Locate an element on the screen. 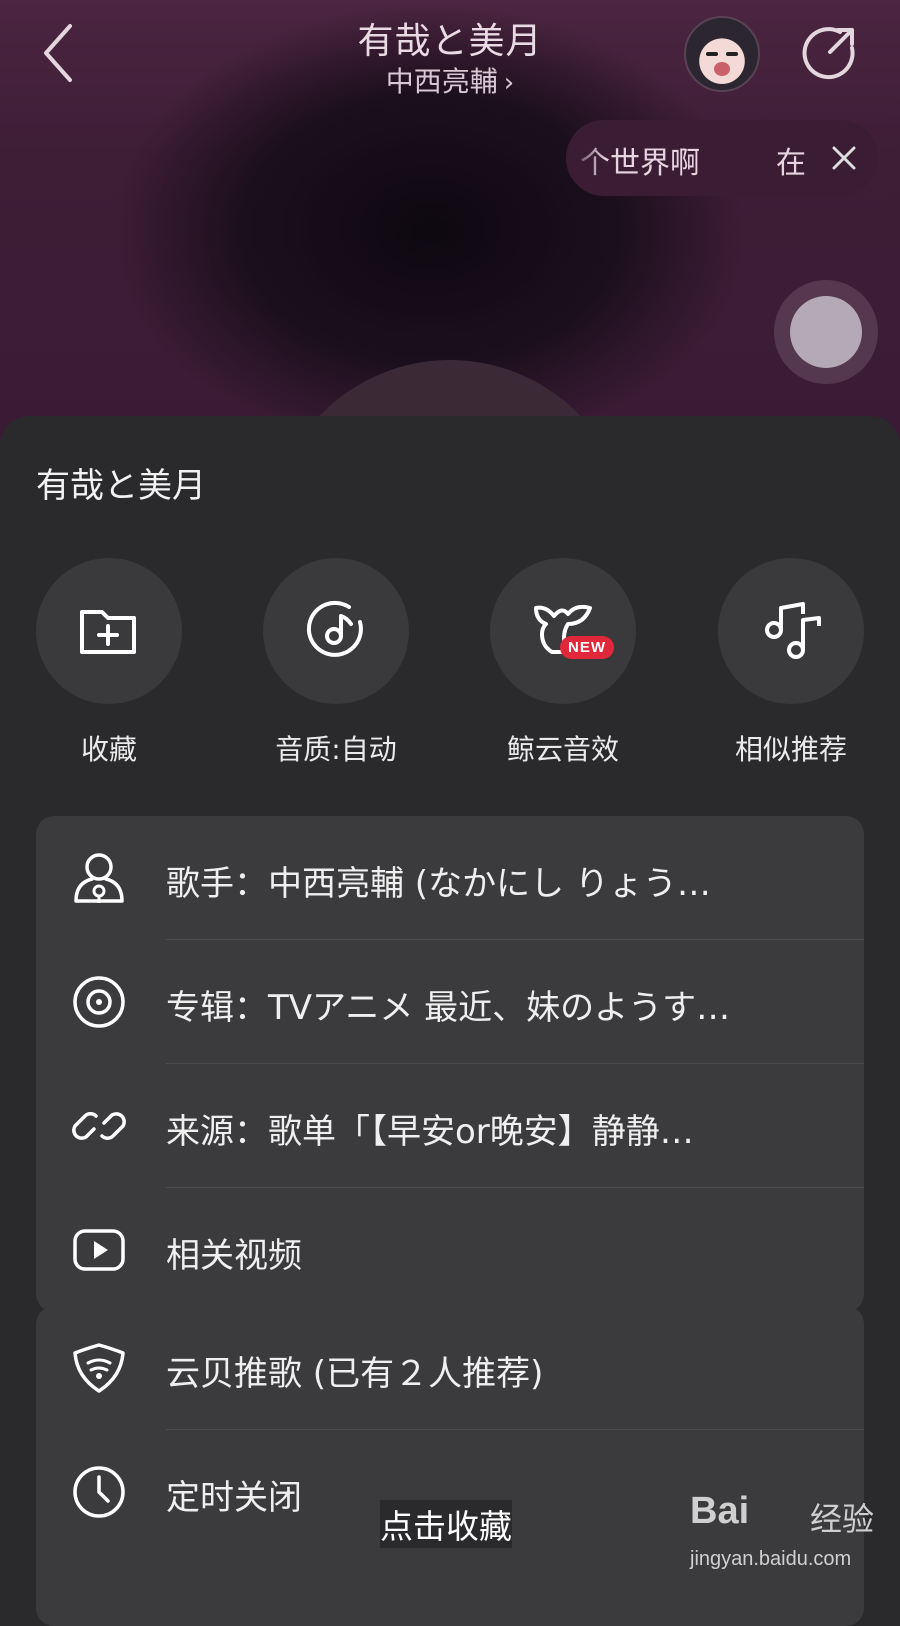  collect-button: 收藏 is located at coordinates (109, 663).